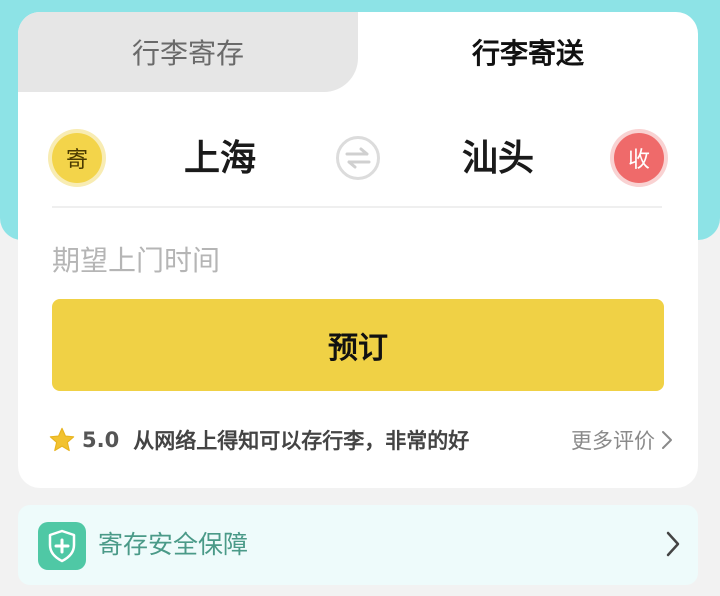 This screenshot has height=596, width=720. Describe the element at coordinates (101, 440) in the screenshot. I see `rating-value: 5.0` at that location.